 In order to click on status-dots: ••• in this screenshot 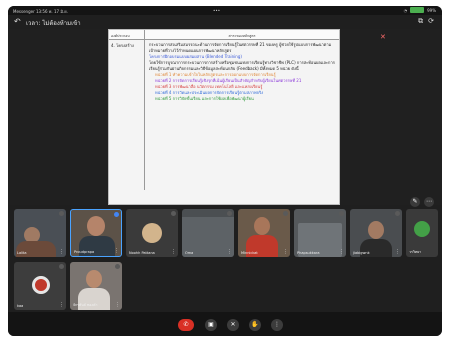, I will do `click(217, 10)`.